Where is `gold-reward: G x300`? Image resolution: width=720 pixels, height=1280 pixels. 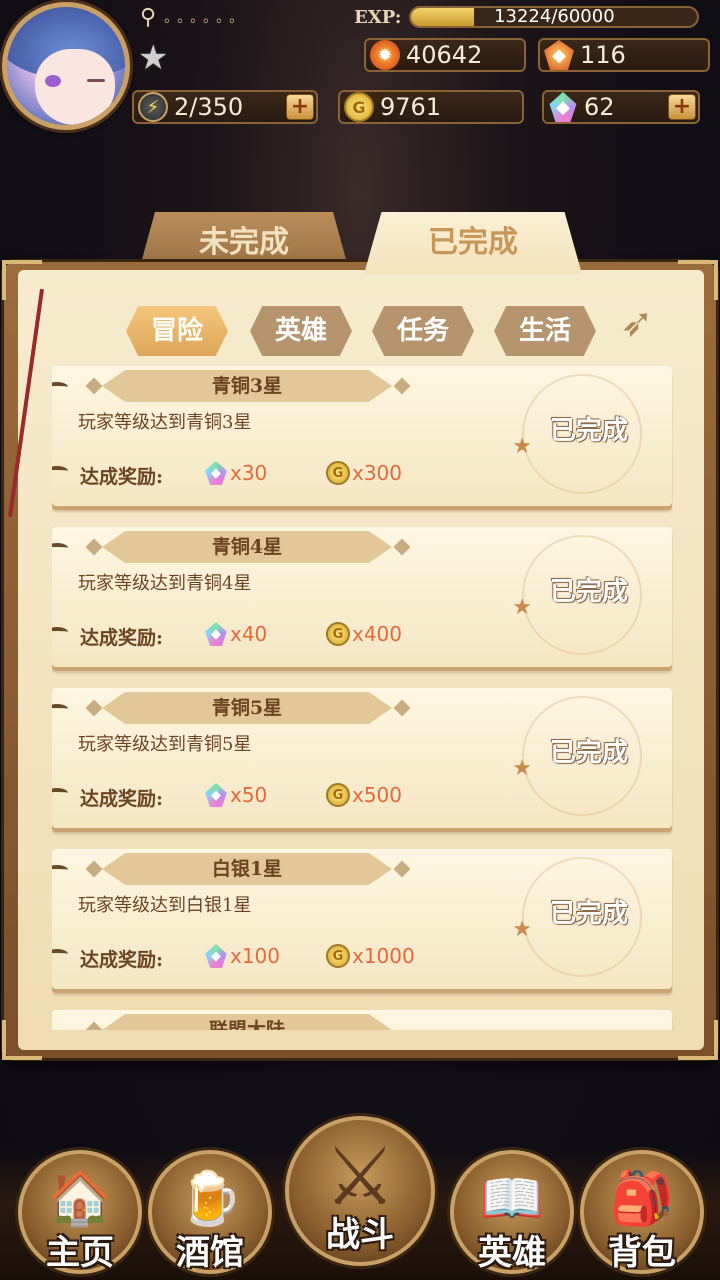
gold-reward: G x300 is located at coordinates (364, 473).